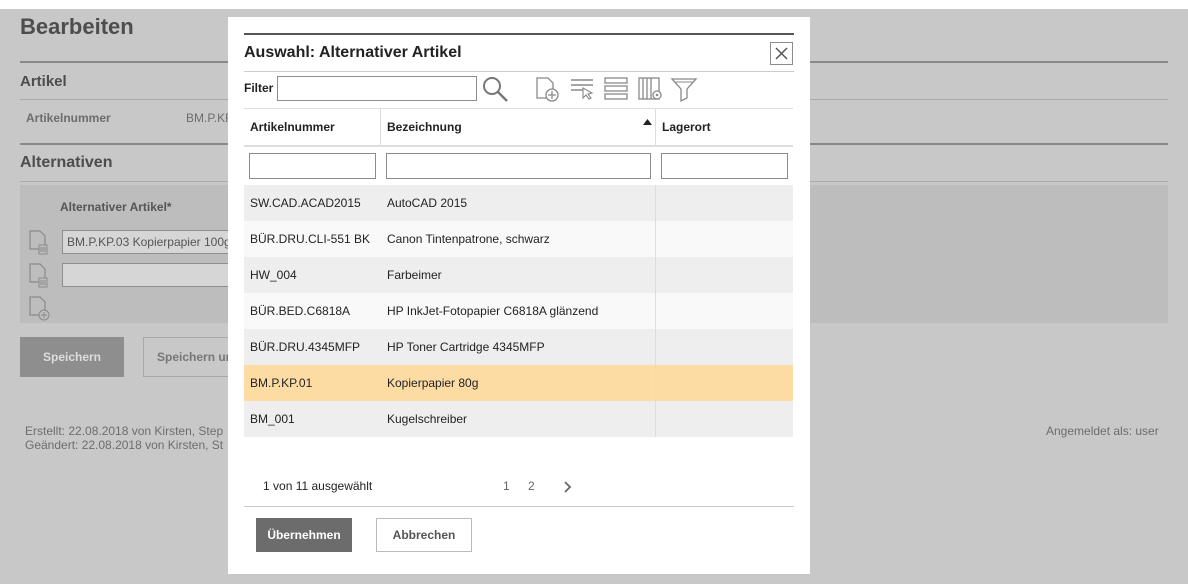  What do you see at coordinates (414, 275) in the screenshot?
I see `cell-bezeichnung: Farbeimer` at bounding box center [414, 275].